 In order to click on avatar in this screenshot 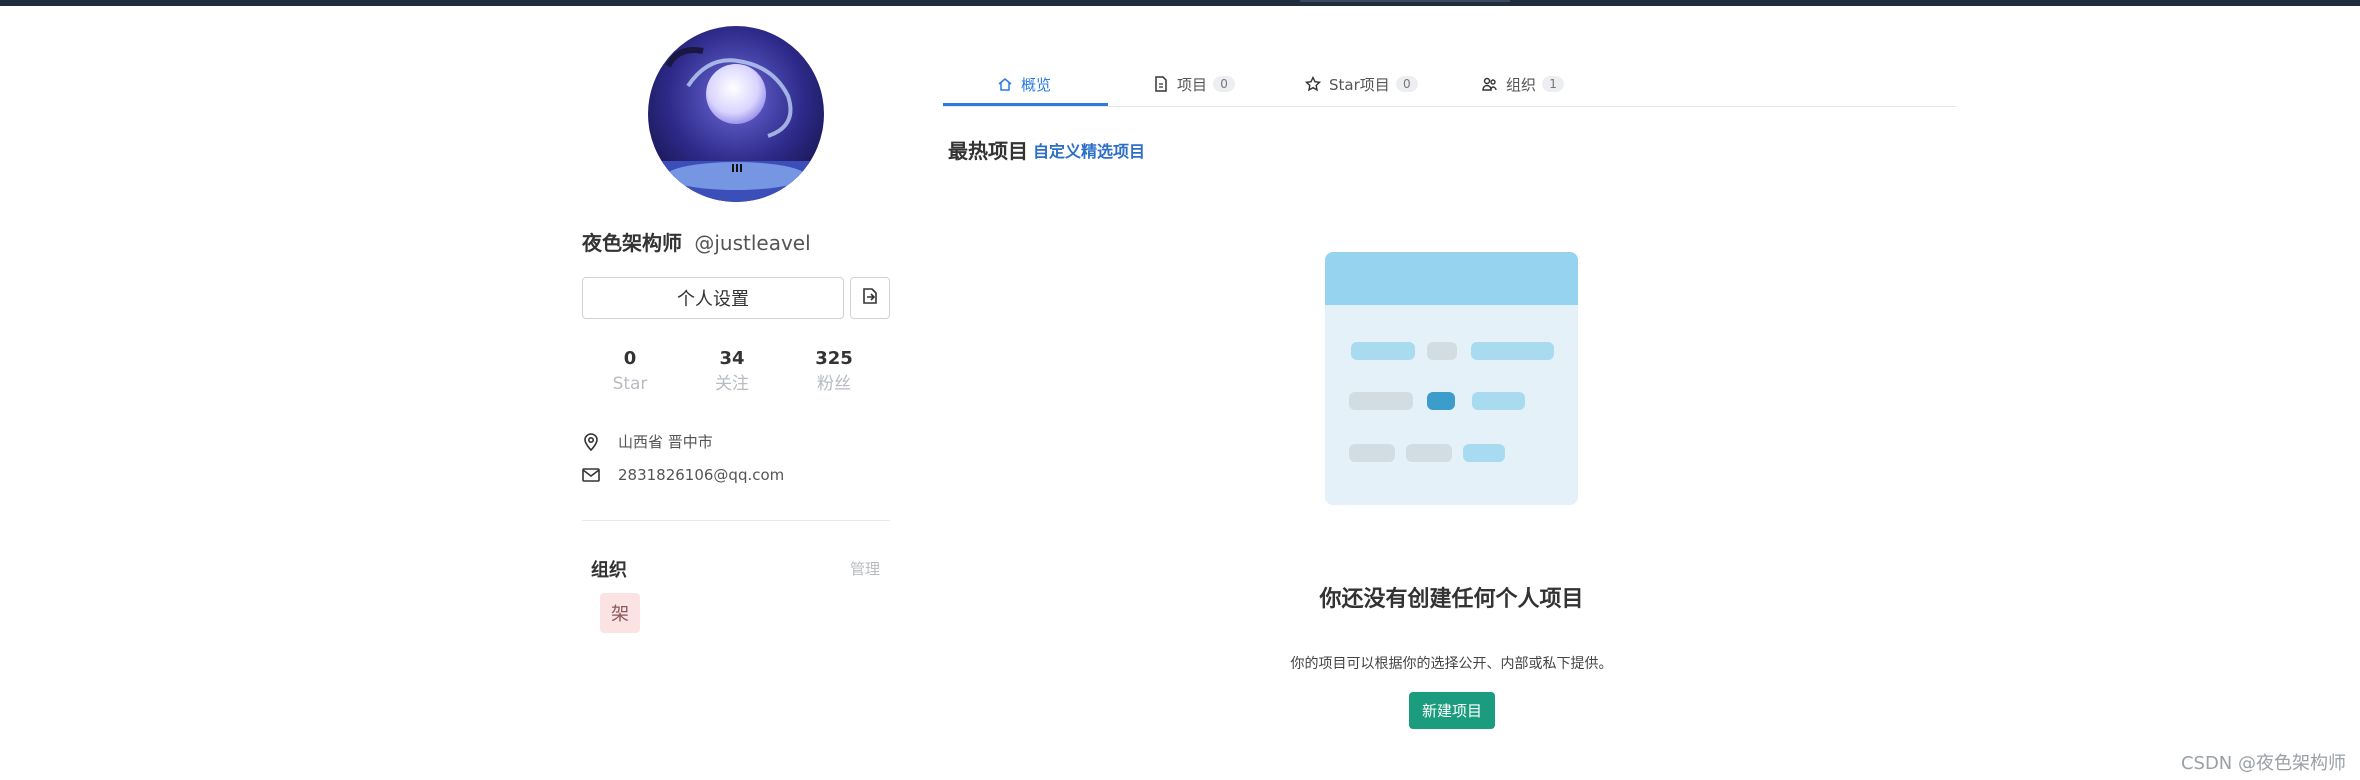, I will do `click(736, 114)`.